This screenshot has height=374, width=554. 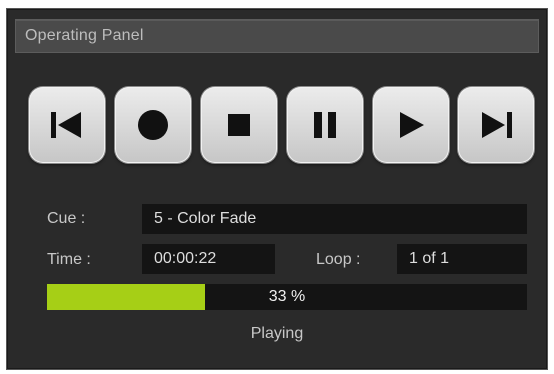 I want to click on cue-field: 5 - Color Fade, so click(x=334, y=219).